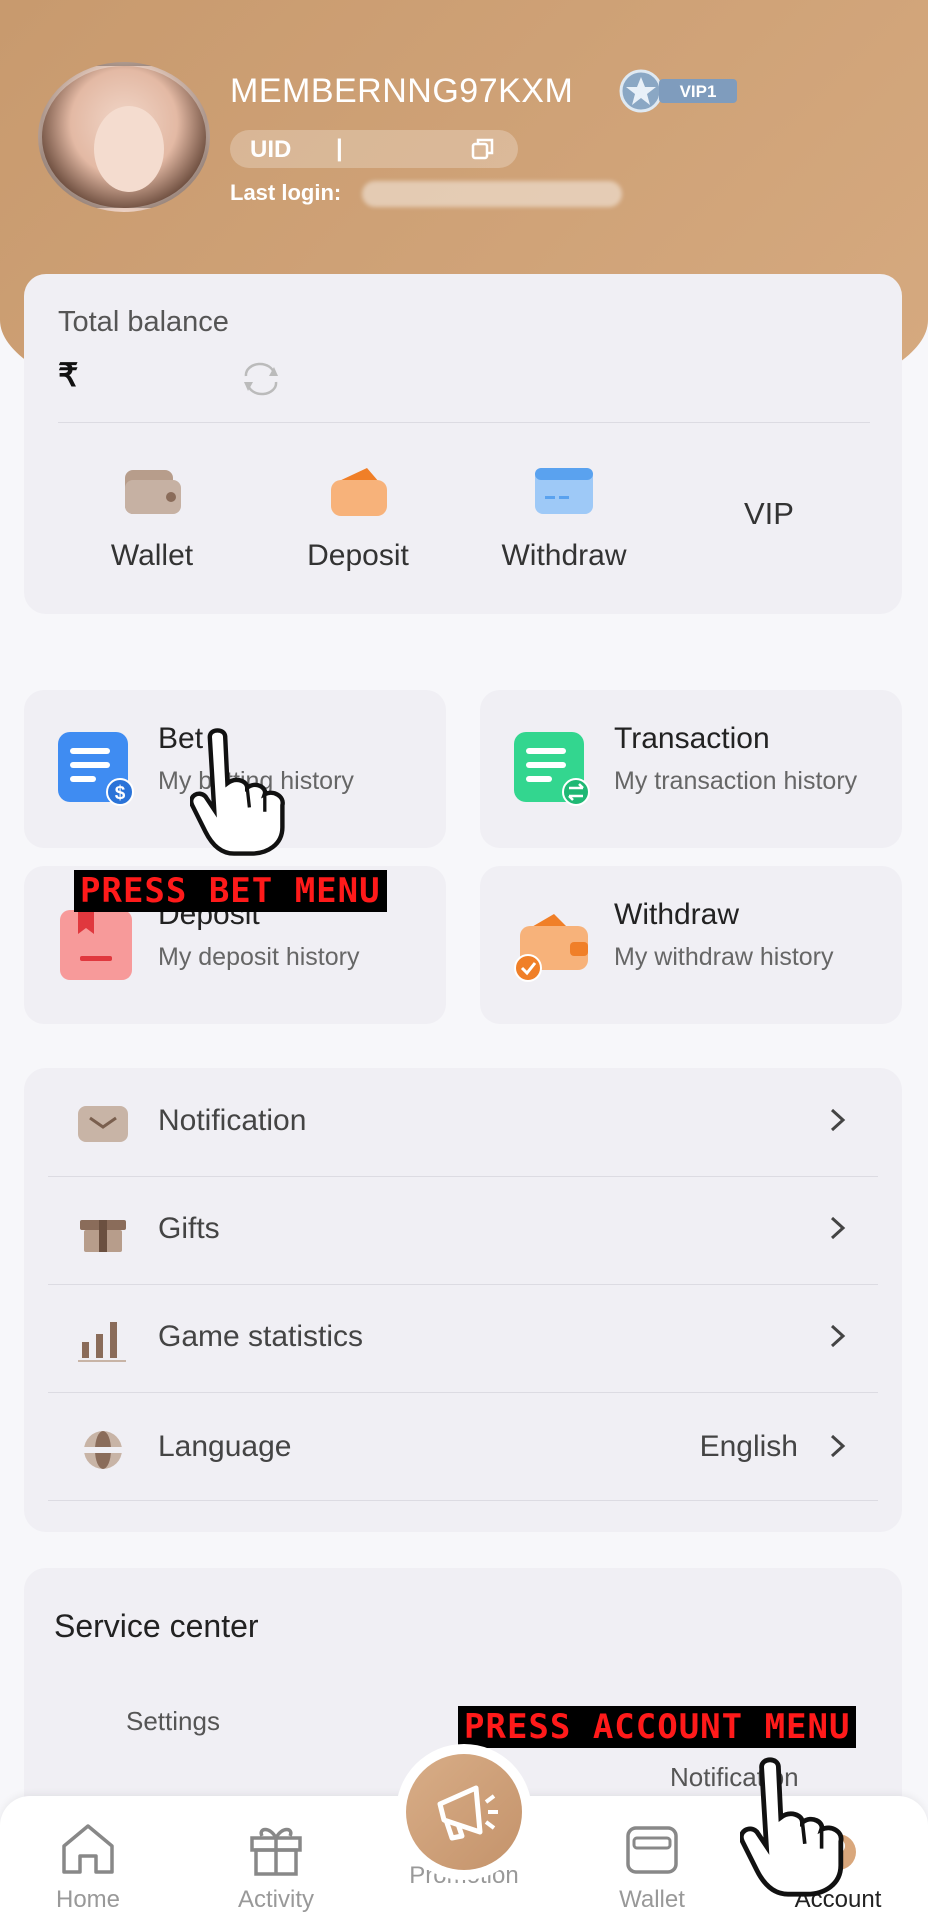 The height and width of the screenshot is (1920, 928). What do you see at coordinates (88, 1899) in the screenshot?
I see `tab-label: Home` at bounding box center [88, 1899].